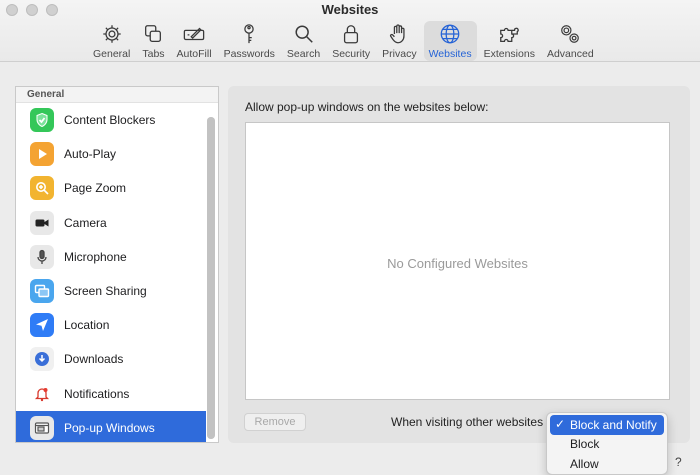 The image size is (700, 475). Describe the element at coordinates (85, 222) in the screenshot. I see `sidebar-item-label: Camera` at that location.